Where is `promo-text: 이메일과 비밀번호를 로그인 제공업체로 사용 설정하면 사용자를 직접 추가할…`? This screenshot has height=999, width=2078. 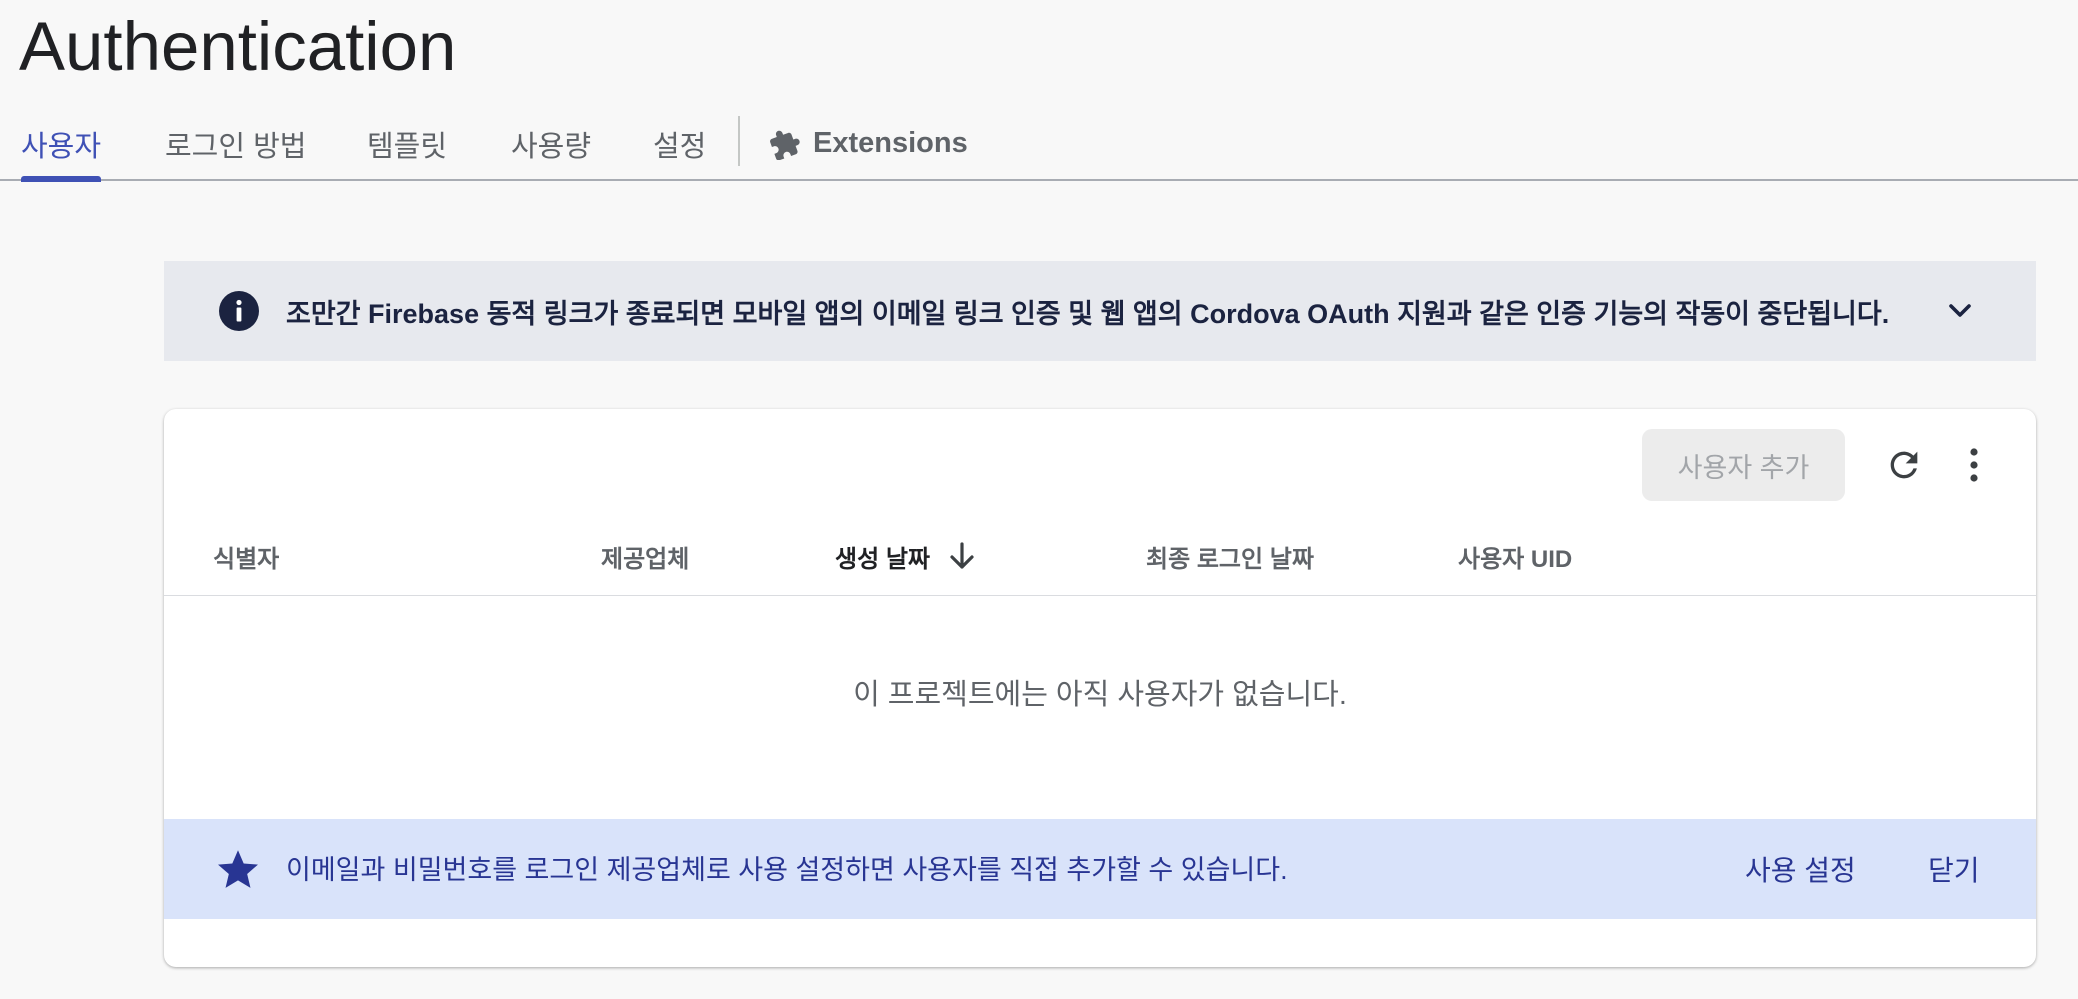 promo-text: 이메일과 비밀번호를 로그인 제공업체로 사용 설정하면 사용자를 직접 추가할… is located at coordinates (787, 869).